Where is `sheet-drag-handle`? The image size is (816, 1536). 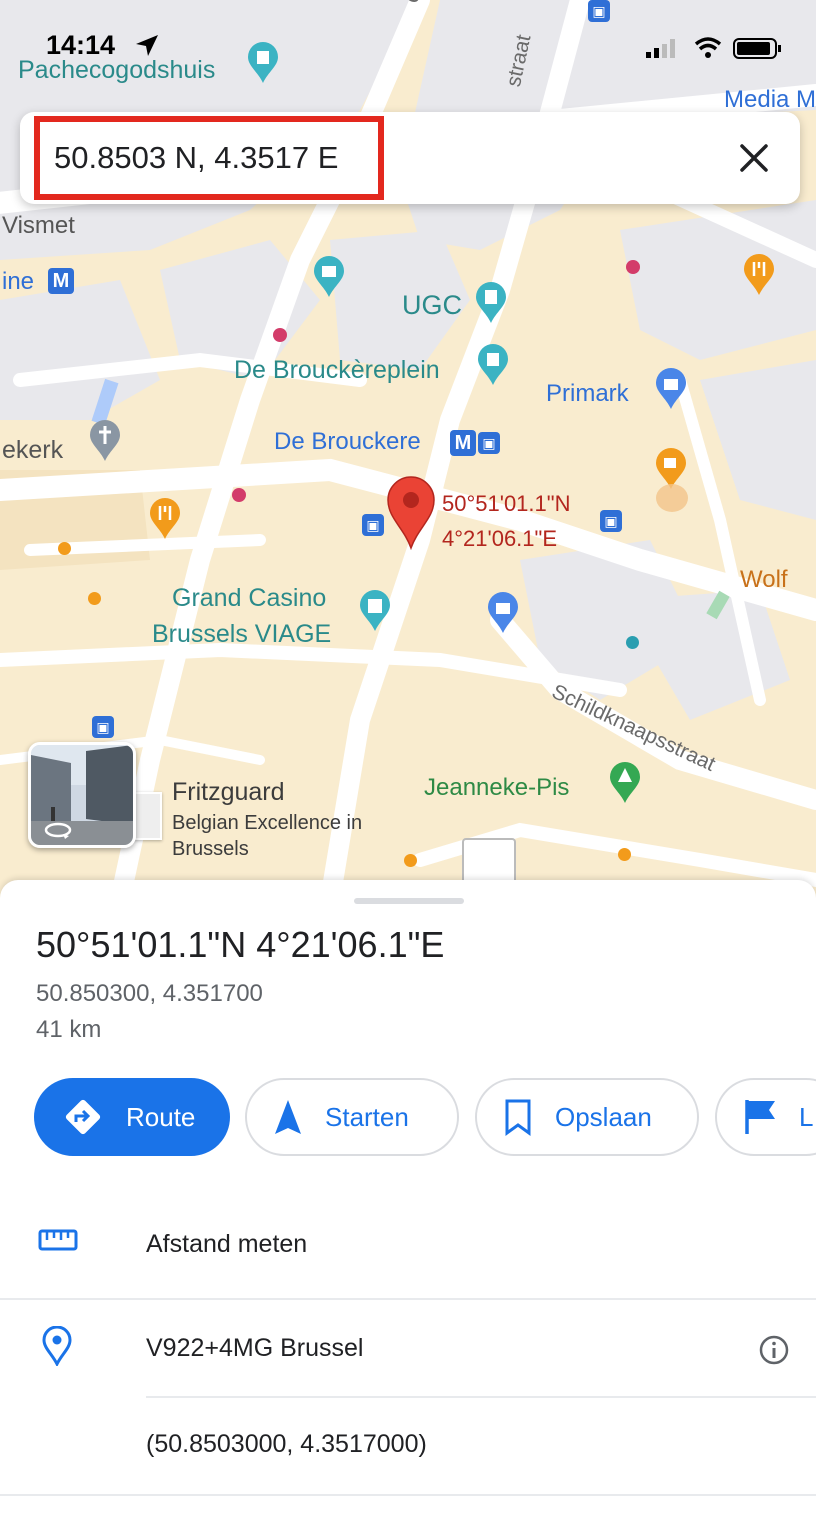
sheet-drag-handle is located at coordinates (409, 901).